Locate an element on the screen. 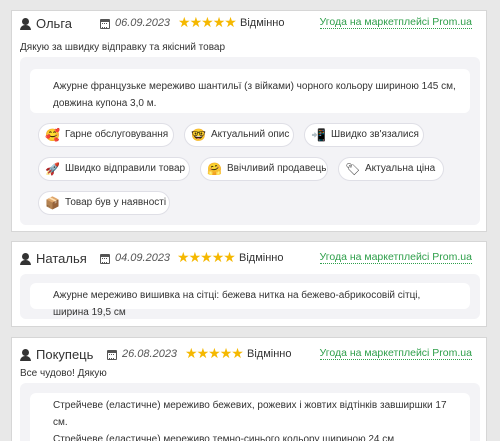 The width and height of the screenshot is (500, 441). reviewer-name: Ольга is located at coordinates (54, 23).